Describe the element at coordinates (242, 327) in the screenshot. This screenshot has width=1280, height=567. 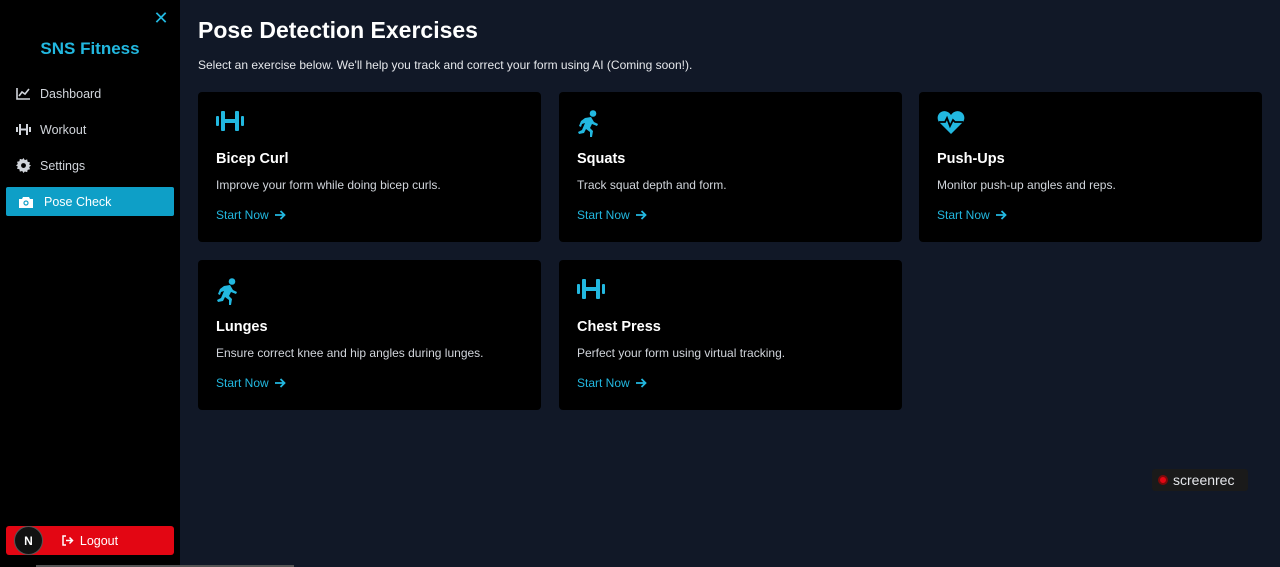
I see `card-title: Lunges` at that location.